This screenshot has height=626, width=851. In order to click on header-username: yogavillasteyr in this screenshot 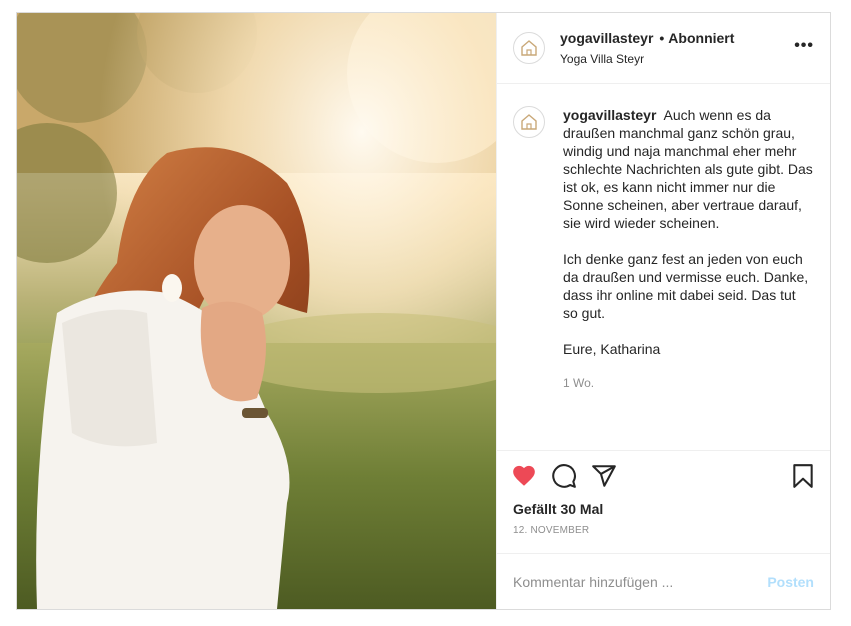, I will do `click(606, 38)`.